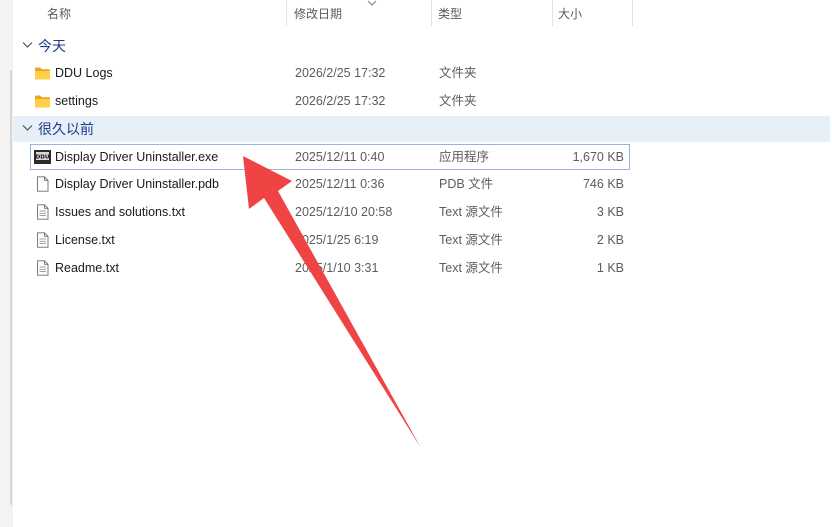  I want to click on file-name: settings, so click(77, 101).